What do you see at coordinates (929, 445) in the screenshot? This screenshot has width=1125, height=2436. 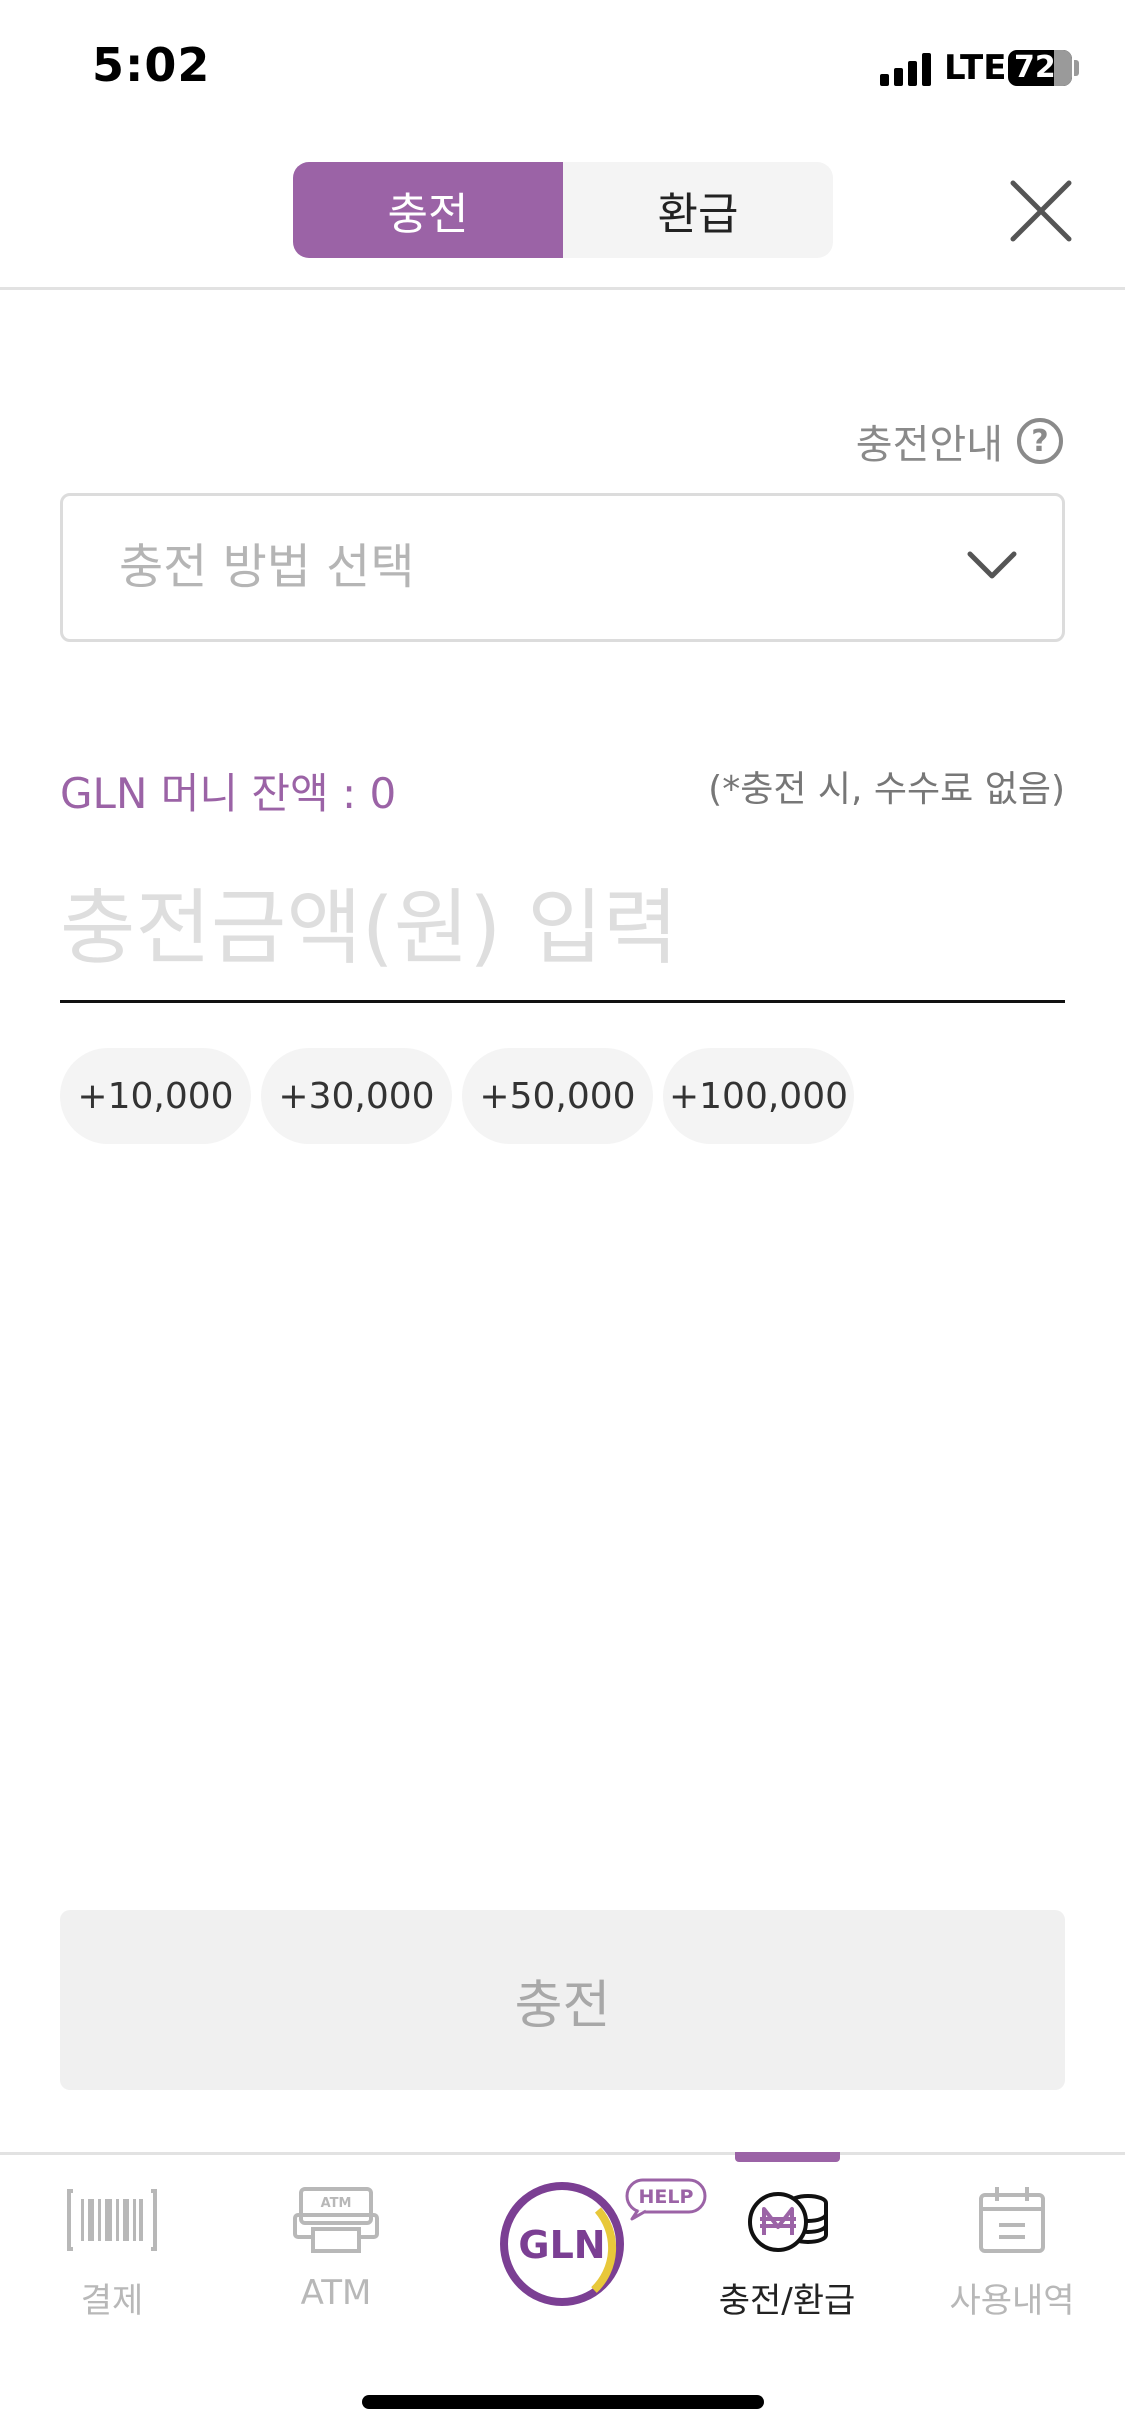 I see `charge-guide-label: 충전안내` at bounding box center [929, 445].